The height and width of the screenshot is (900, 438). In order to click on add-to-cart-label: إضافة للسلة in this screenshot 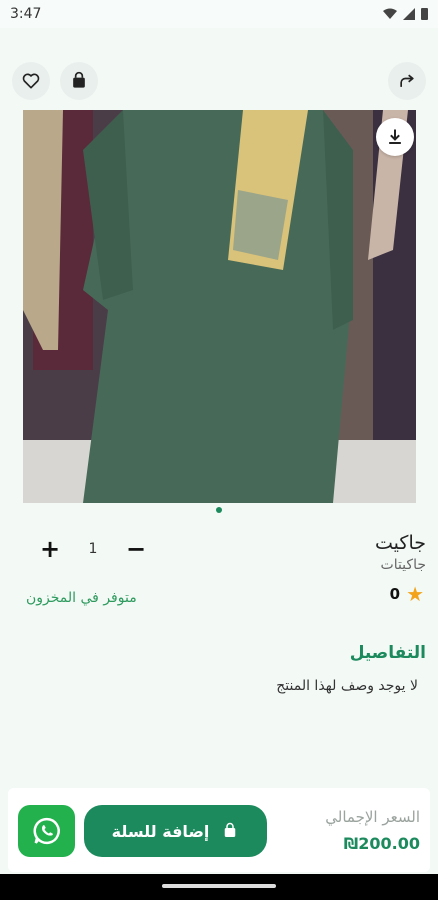, I will do `click(160, 831)`.